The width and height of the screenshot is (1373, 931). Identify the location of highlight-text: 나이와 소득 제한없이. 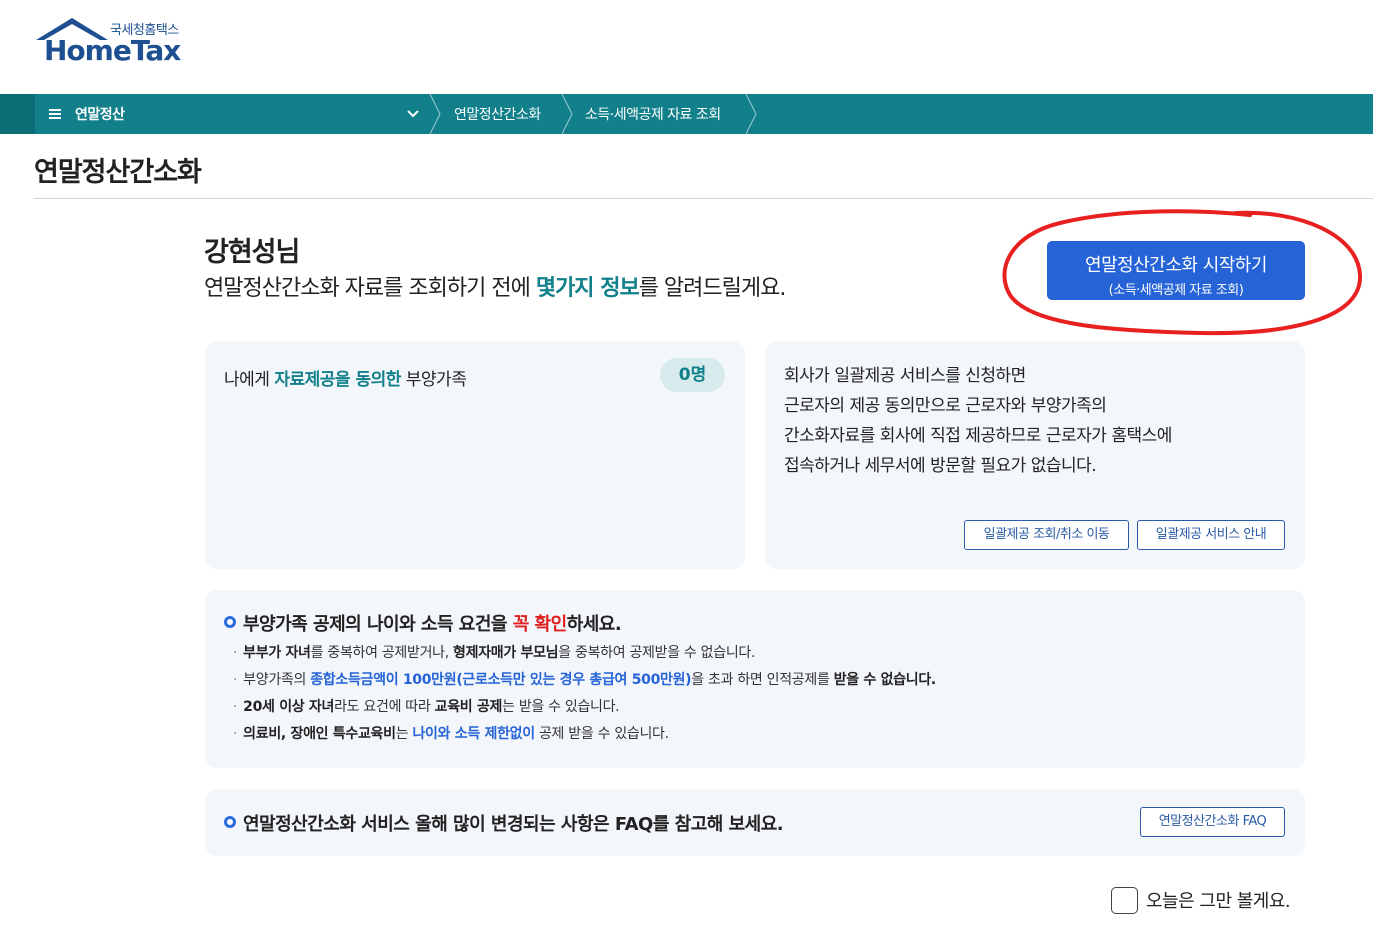
(473, 734).